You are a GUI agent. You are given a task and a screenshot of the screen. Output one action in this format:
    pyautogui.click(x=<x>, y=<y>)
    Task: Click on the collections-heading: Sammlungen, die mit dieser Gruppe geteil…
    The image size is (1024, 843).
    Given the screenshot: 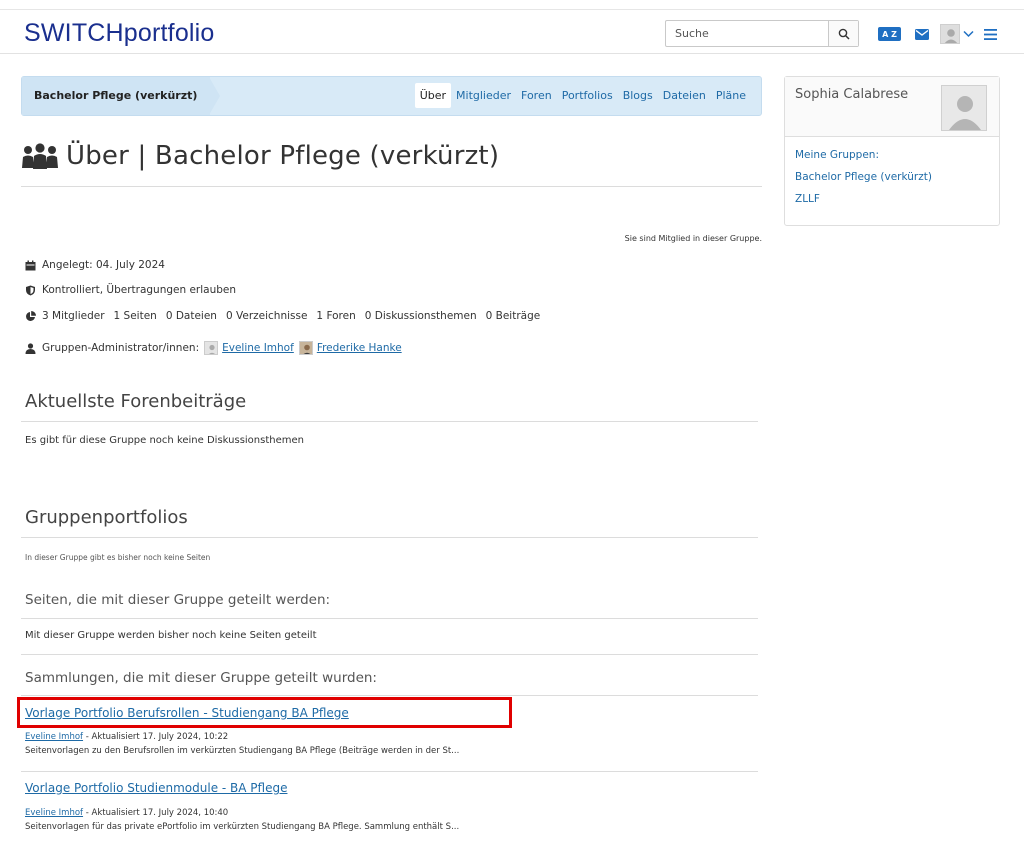 What is the action you would take?
    pyautogui.click(x=201, y=678)
    